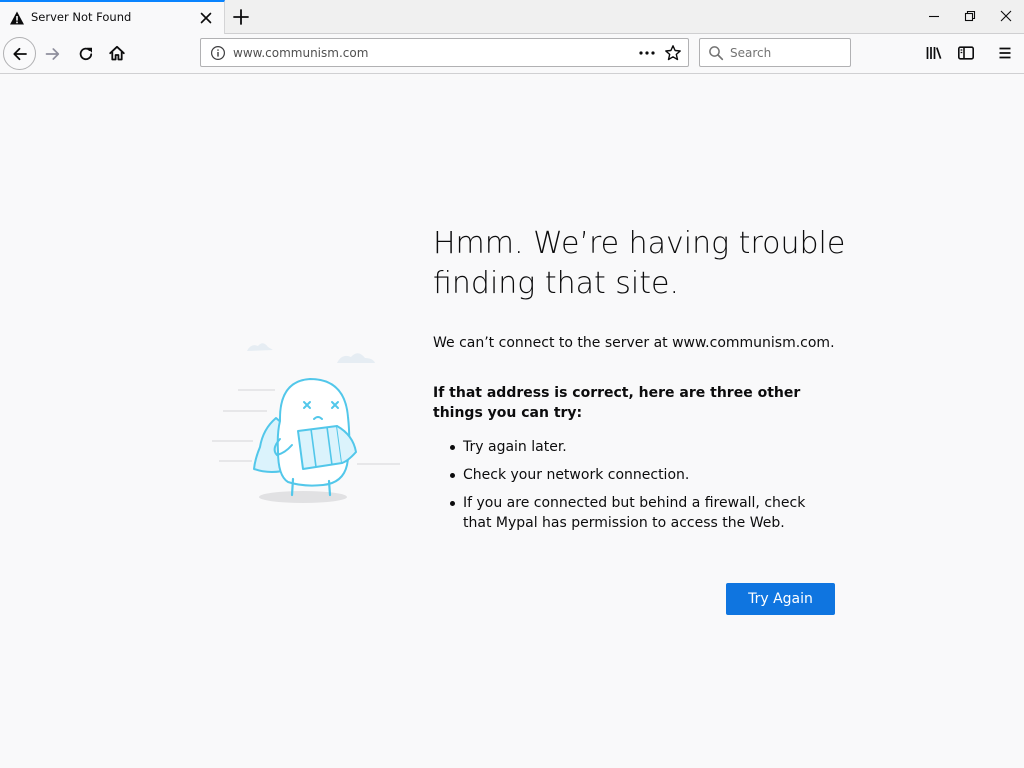 The width and height of the screenshot is (1024, 768). I want to click on forward-arrow-icon, so click(53, 54).